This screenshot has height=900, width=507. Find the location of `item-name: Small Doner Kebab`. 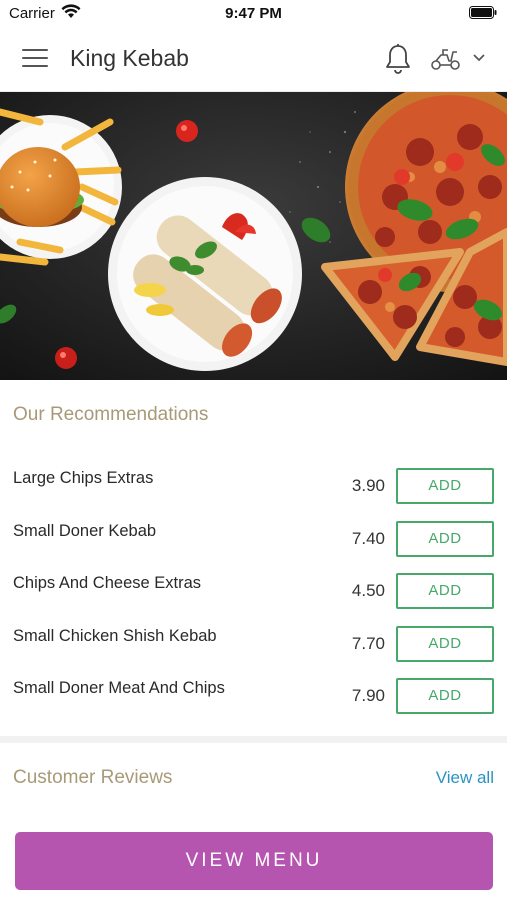

item-name: Small Doner Kebab is located at coordinates (85, 530).